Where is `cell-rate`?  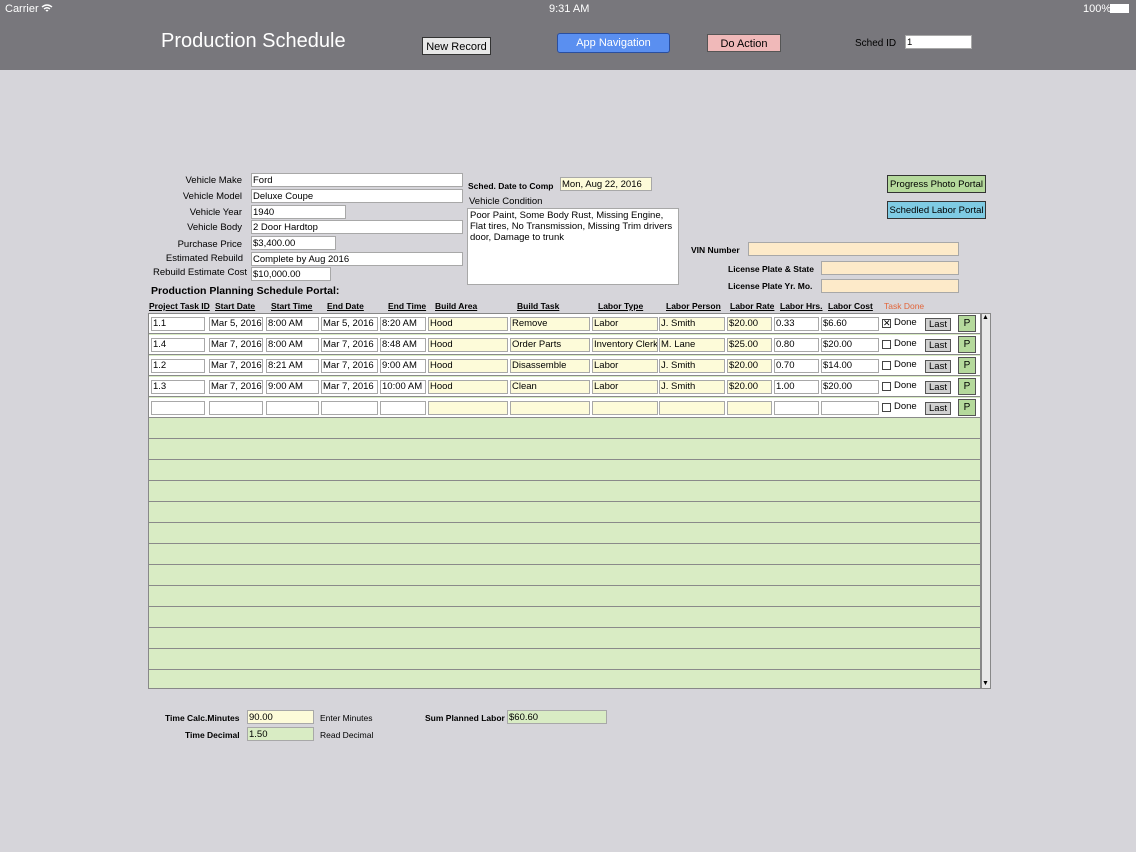
cell-rate is located at coordinates (749, 408).